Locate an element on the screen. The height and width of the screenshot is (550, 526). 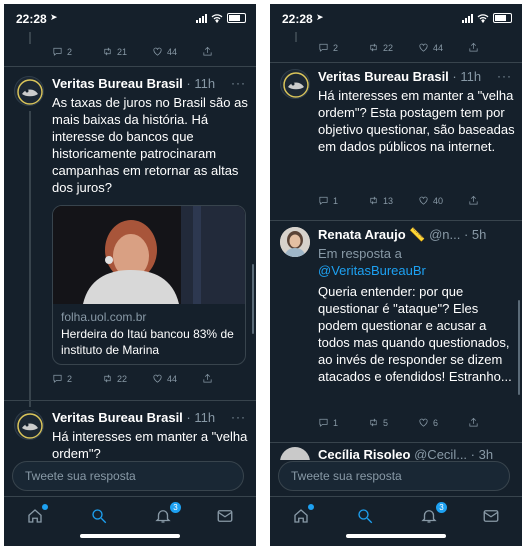
wifi-icon is located at coordinates (217, 18).